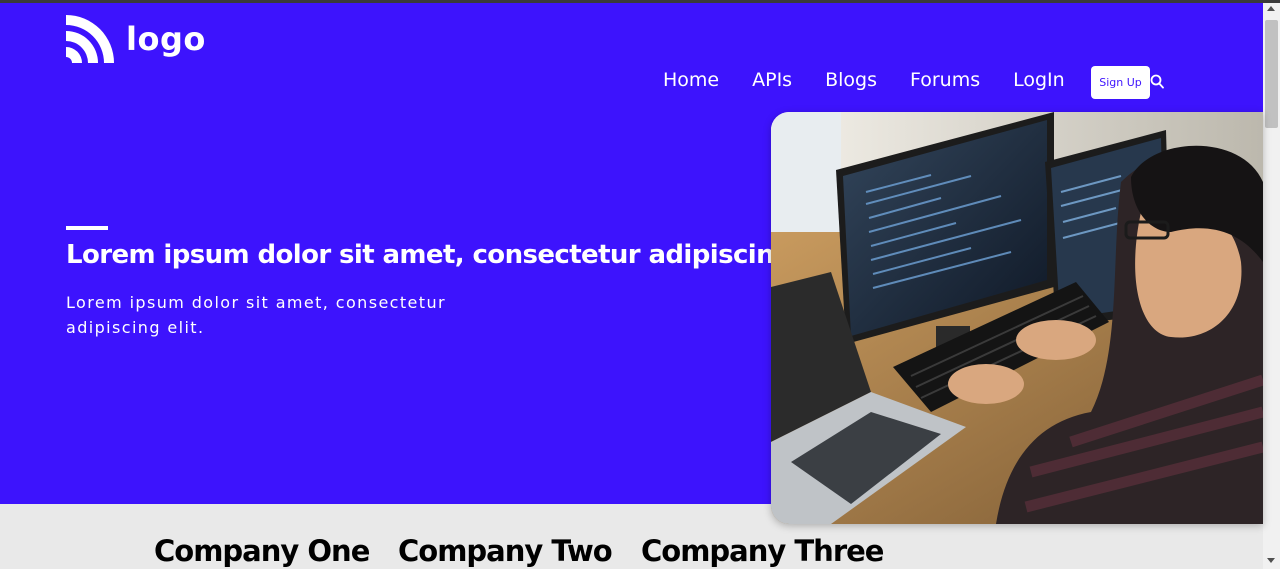 The image size is (1280, 569). I want to click on logo: logo, so click(136, 39).